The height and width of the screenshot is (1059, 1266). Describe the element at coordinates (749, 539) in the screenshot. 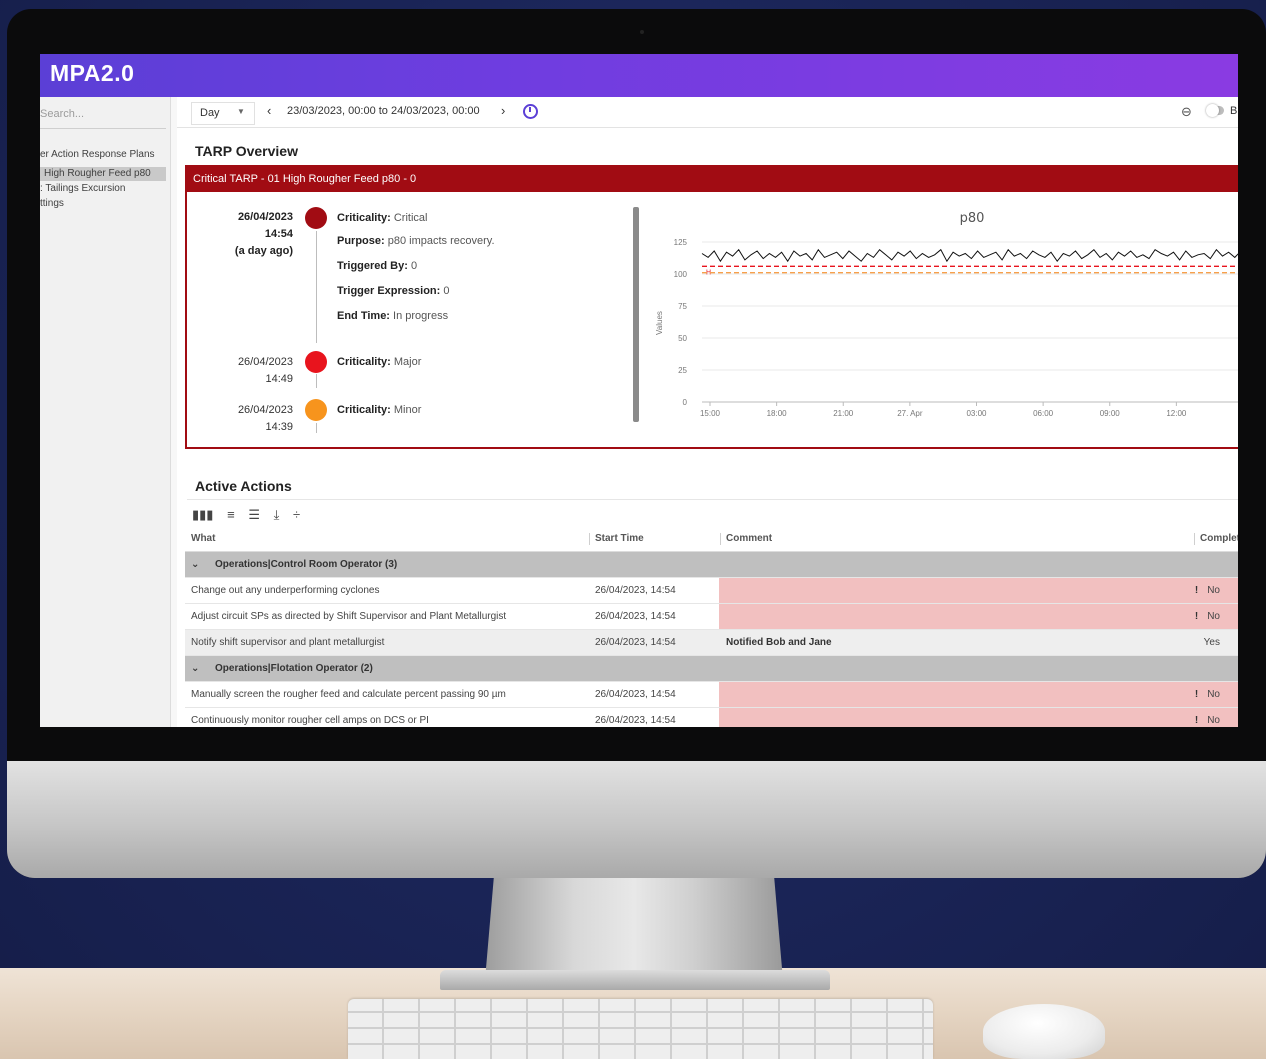

I see `column-header-comment: Comment` at that location.